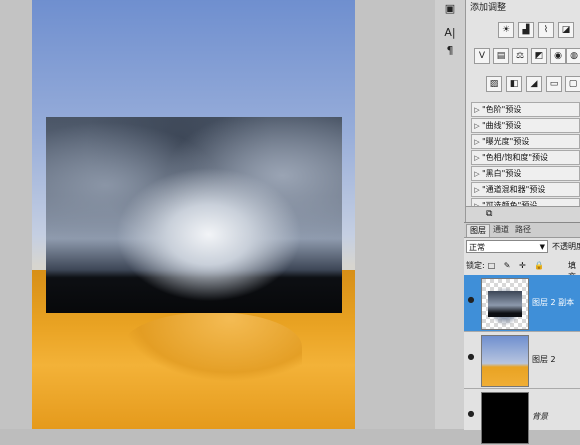 The image size is (580, 445). I want to click on exposure-icon: ◪, so click(566, 30).